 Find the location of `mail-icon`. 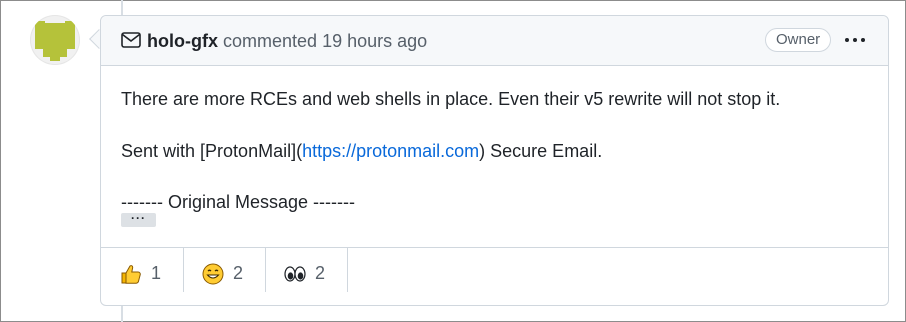

mail-icon is located at coordinates (131, 40).